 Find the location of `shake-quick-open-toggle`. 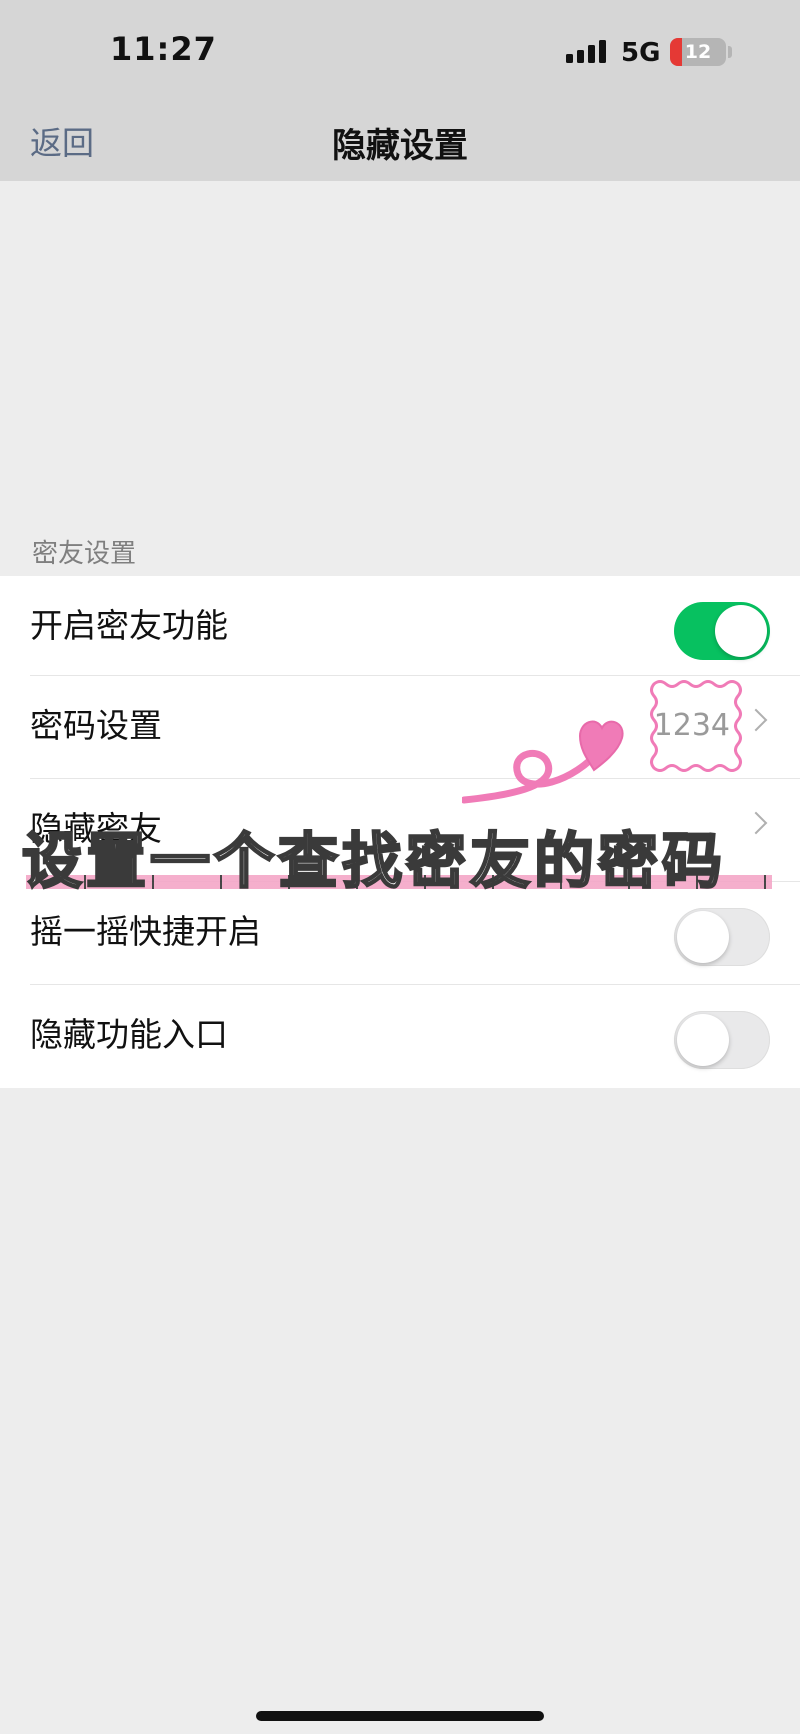

shake-quick-open-toggle is located at coordinates (722, 937).